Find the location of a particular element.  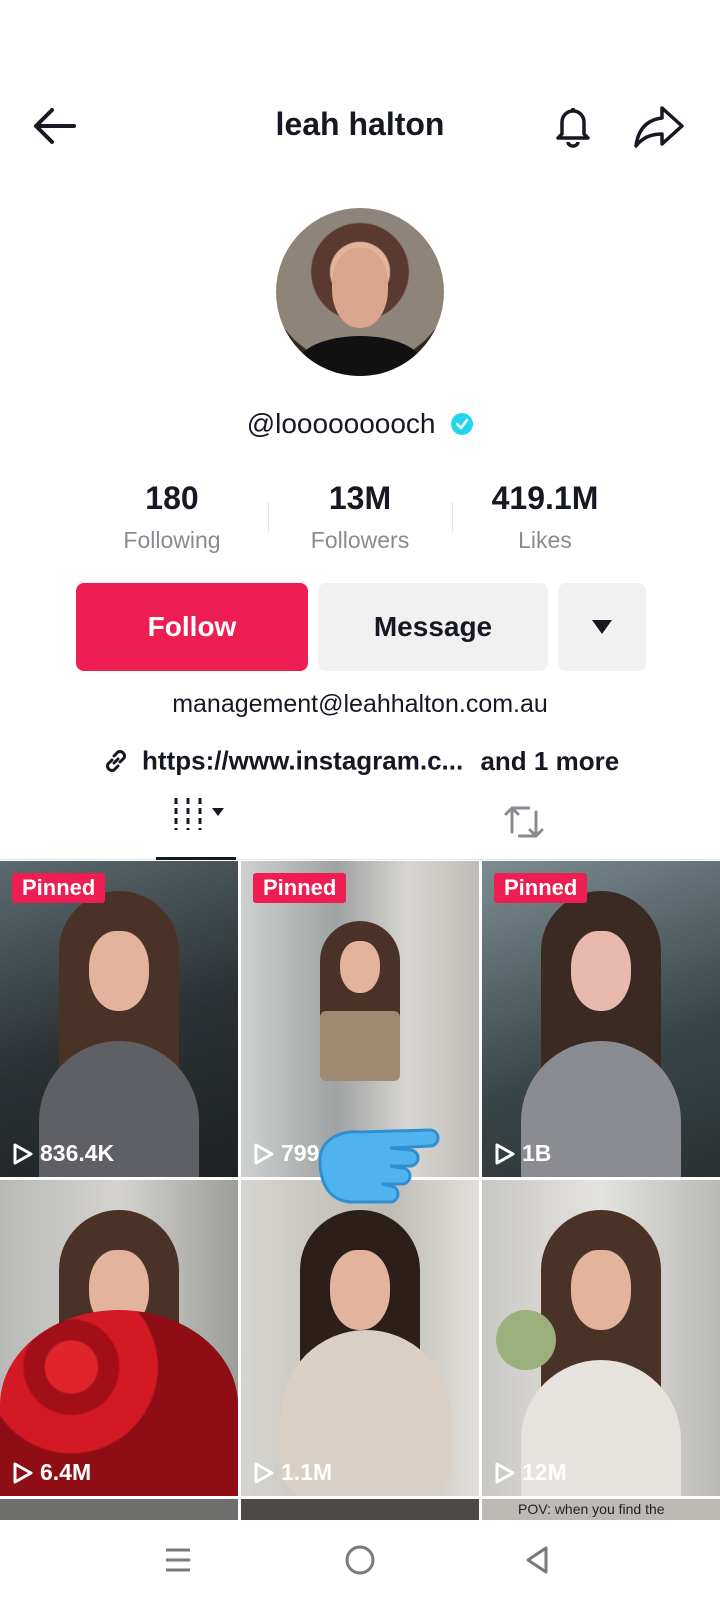

view-count-value: 1.1M is located at coordinates (307, 1472).